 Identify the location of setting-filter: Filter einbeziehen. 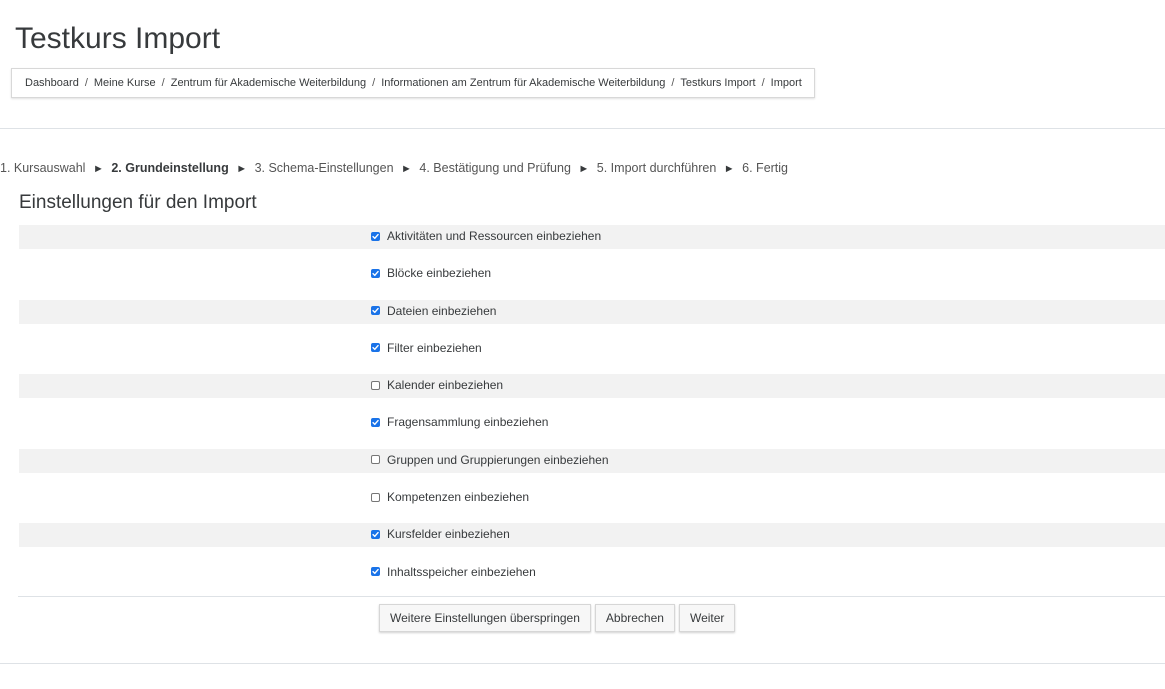
(426, 348).